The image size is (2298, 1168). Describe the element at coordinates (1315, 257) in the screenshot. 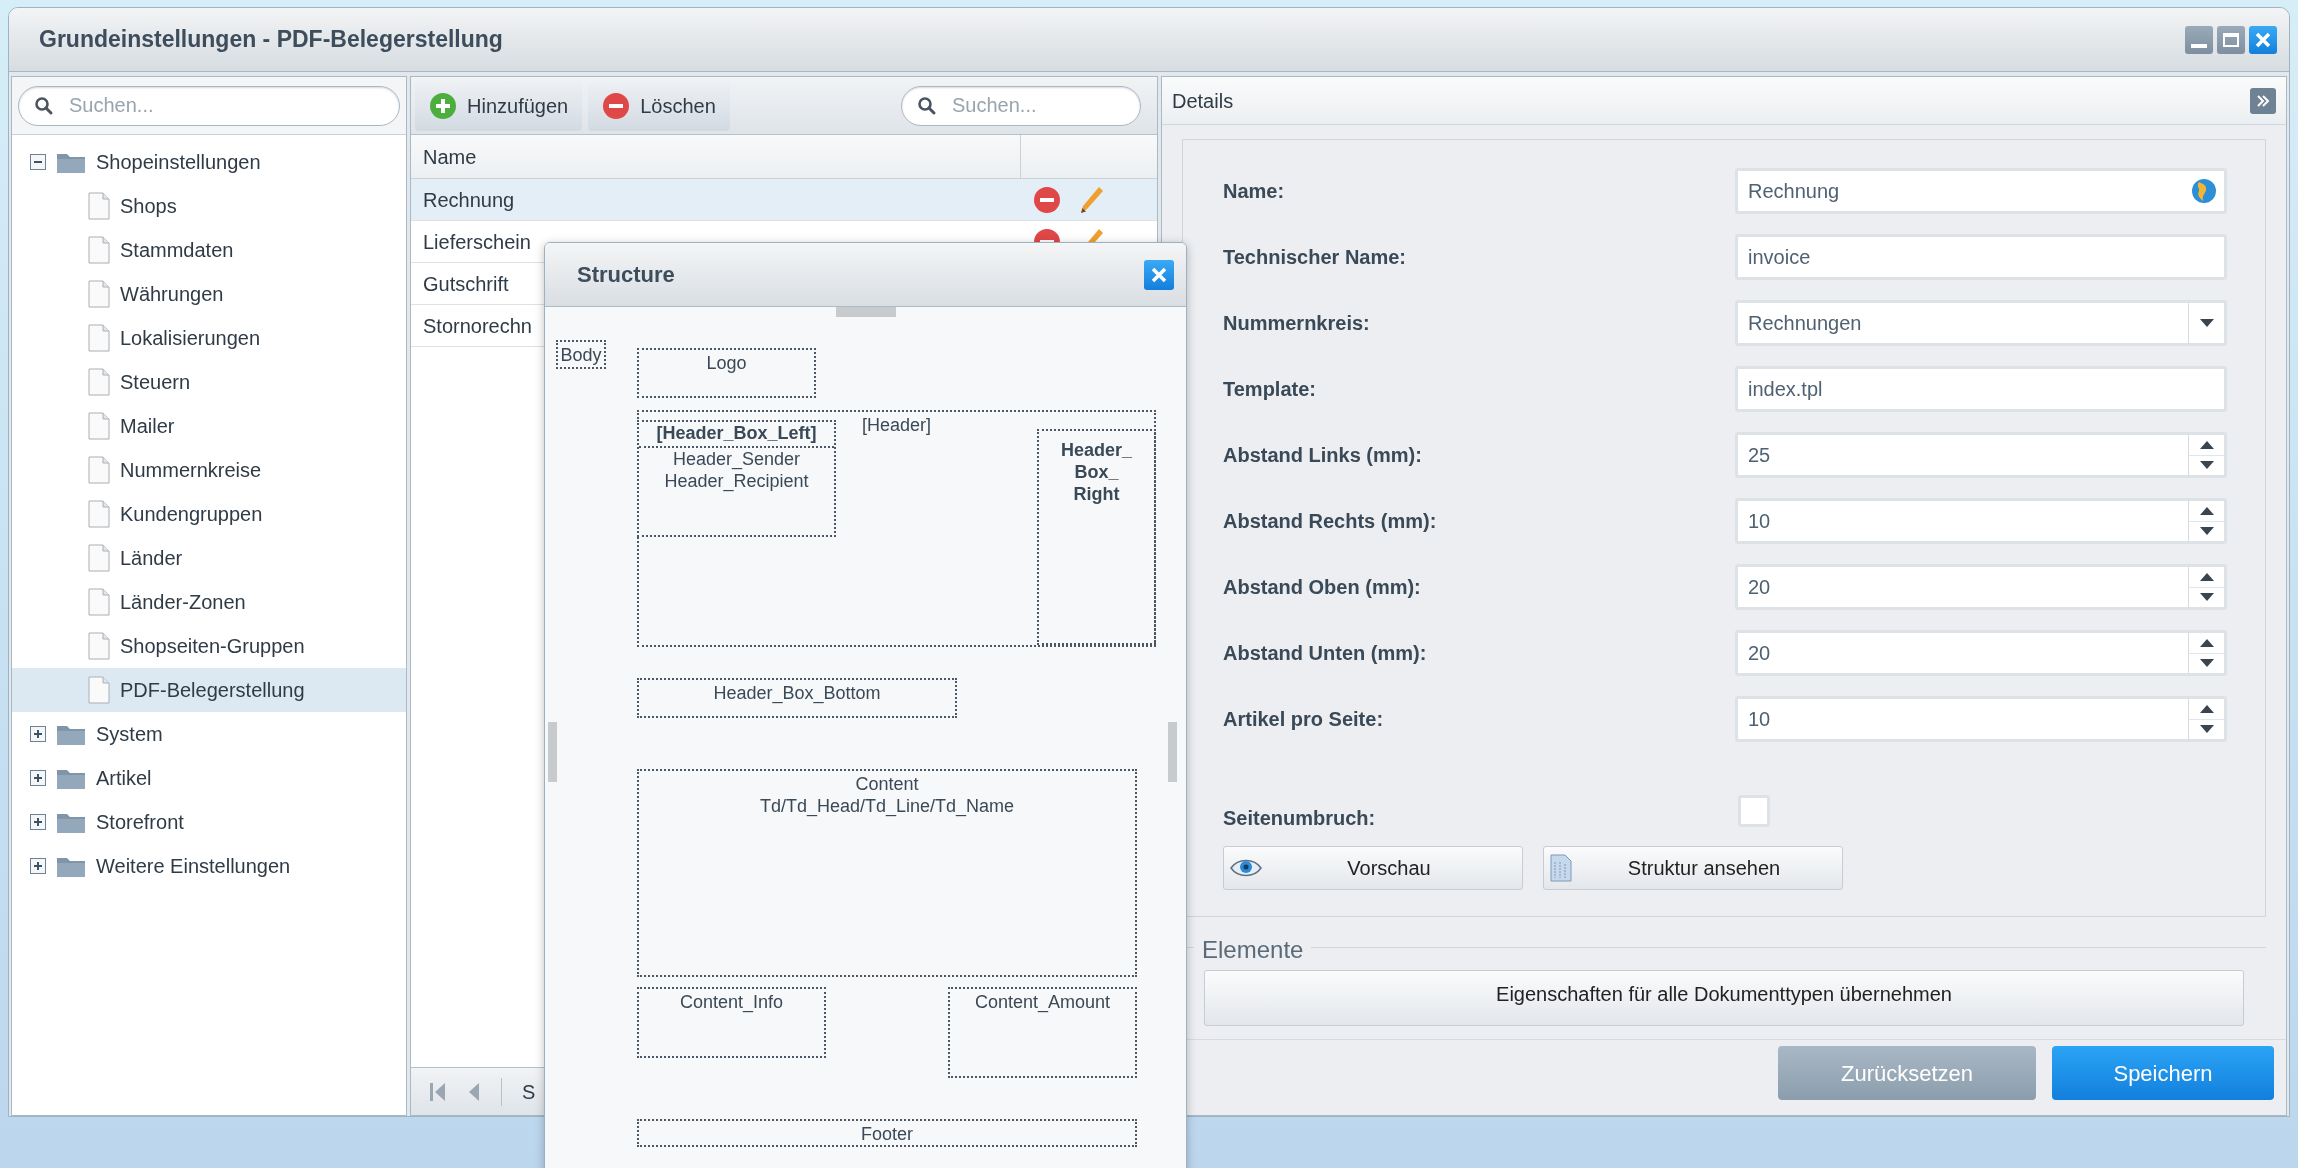

I see `field-label: Technischer Name:` at that location.